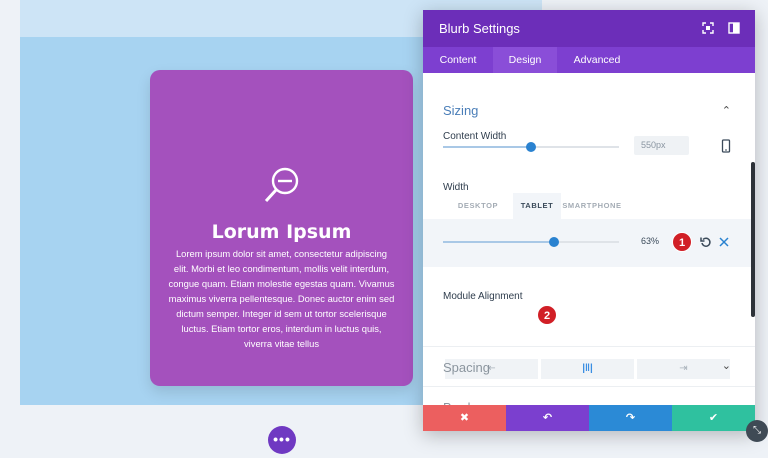  I want to click on zoom-out-icon, so click(281, 185).